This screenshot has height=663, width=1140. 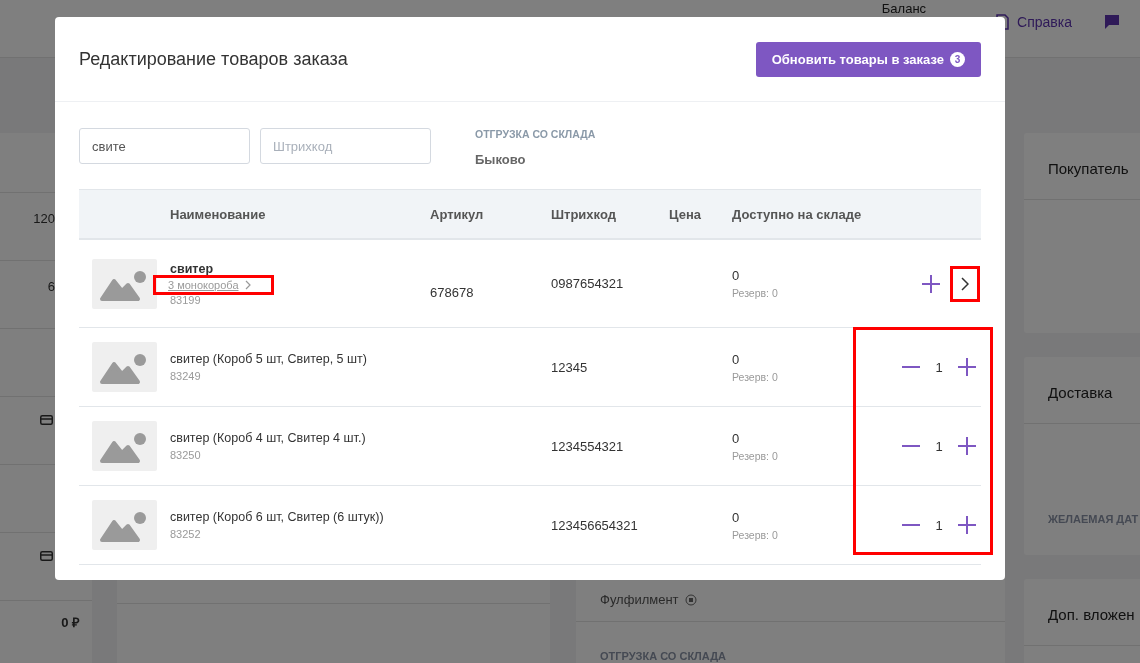 What do you see at coordinates (185, 534) in the screenshot?
I see `product-id: 83252` at bounding box center [185, 534].